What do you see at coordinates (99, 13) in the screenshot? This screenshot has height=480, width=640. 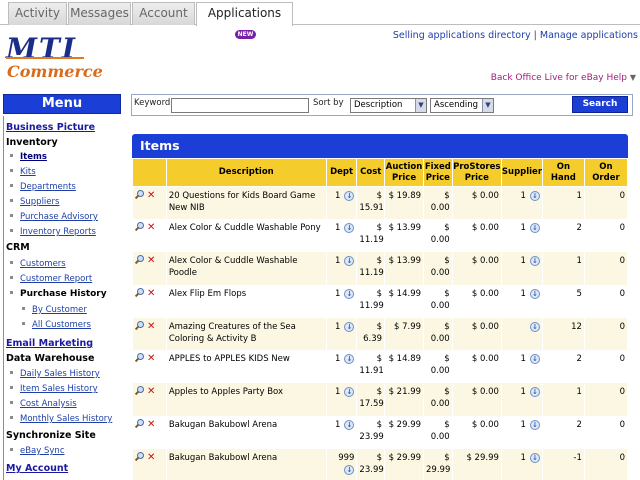 I see `tab-messages: Messages` at bounding box center [99, 13].